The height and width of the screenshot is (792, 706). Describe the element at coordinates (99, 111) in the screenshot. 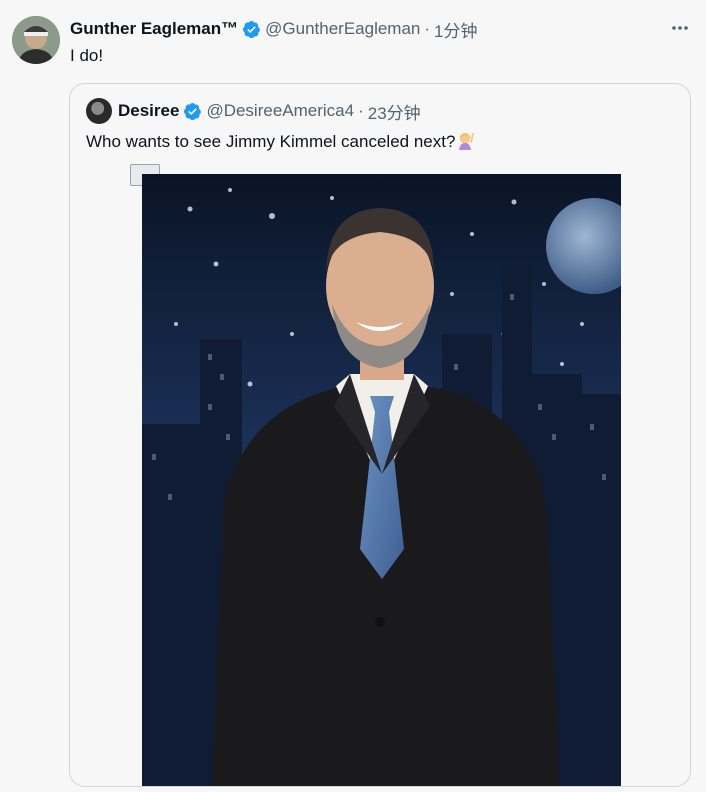

I see `quote-author-avatar` at that location.